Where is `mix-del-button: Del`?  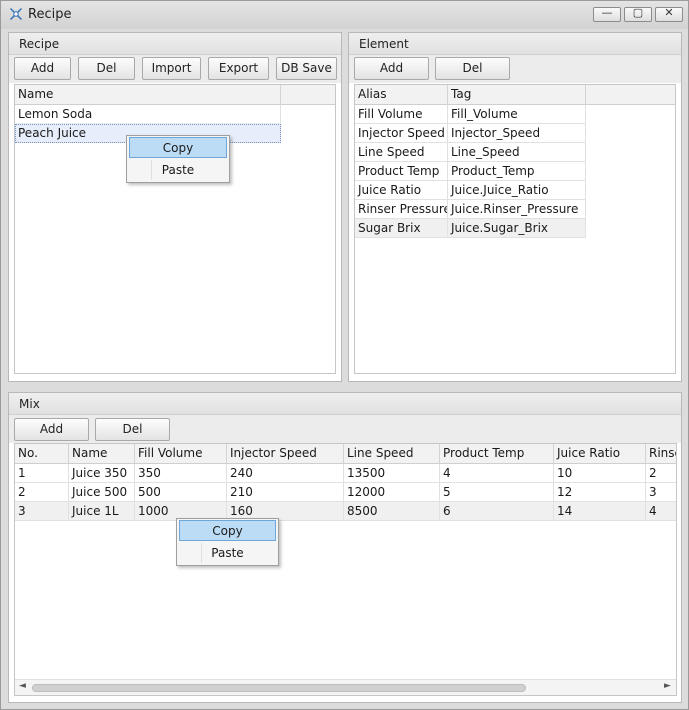 mix-del-button: Del is located at coordinates (132, 429).